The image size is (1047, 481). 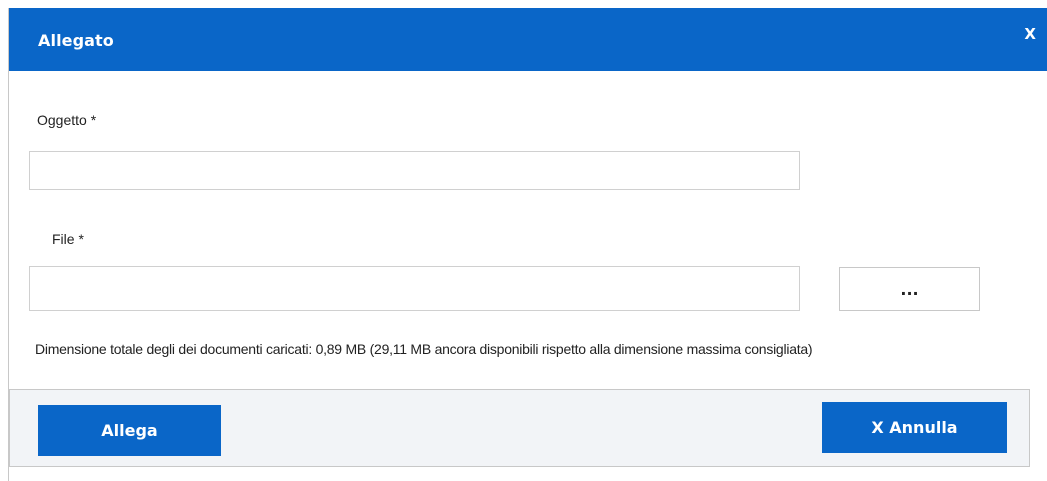 I want to click on close-icon: X, so click(x=1030, y=34).